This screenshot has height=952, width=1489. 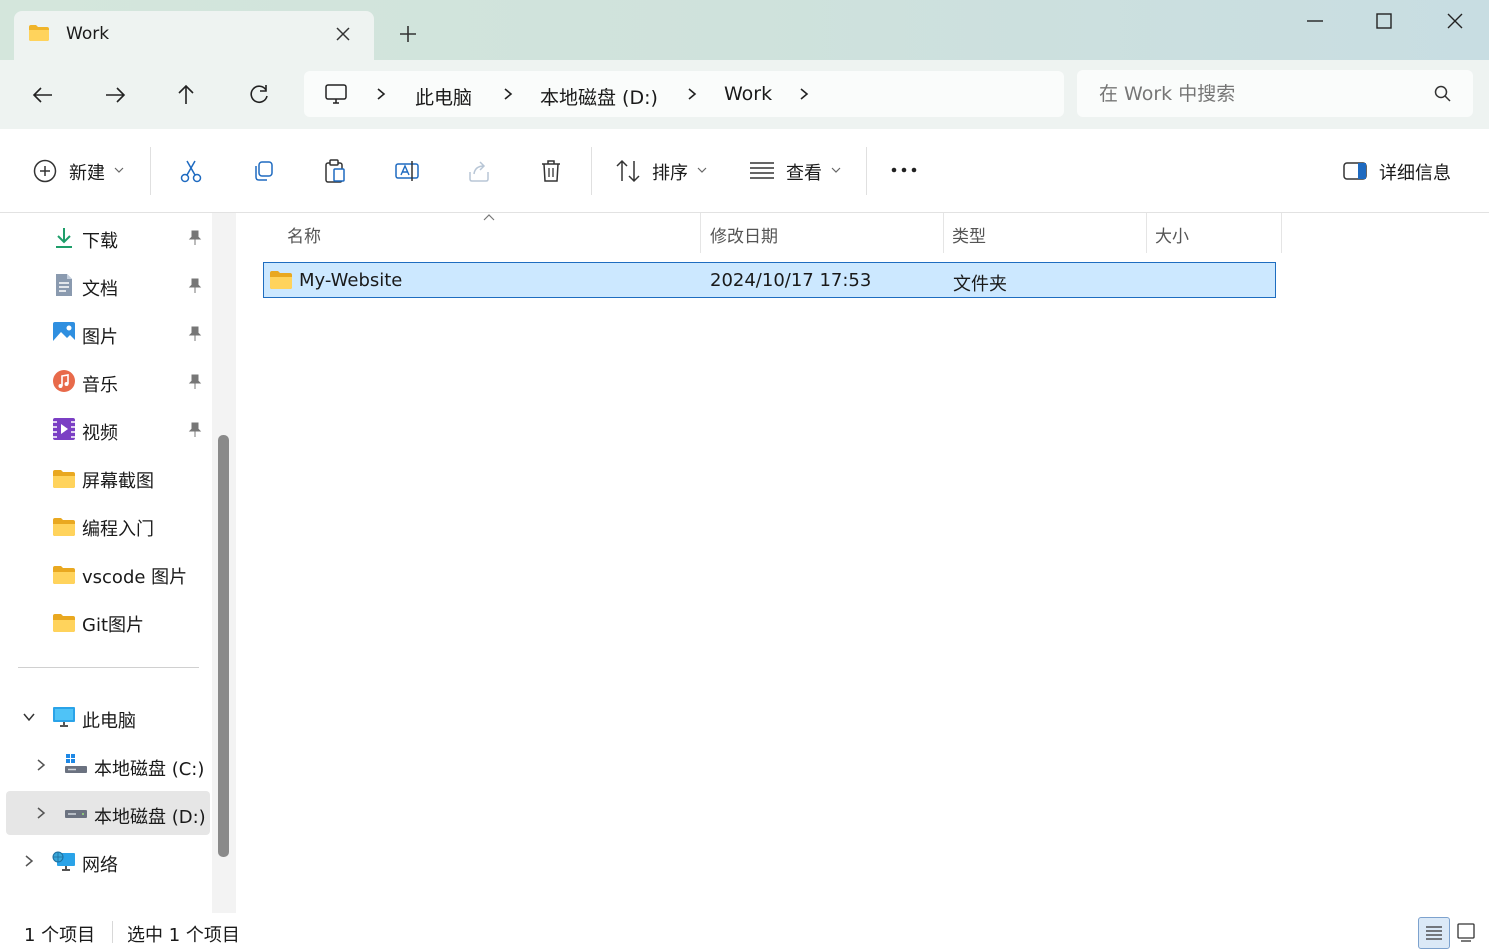 I want to click on sidebar-item-drive-d: 本地磁盘 (D:), so click(x=108, y=813).